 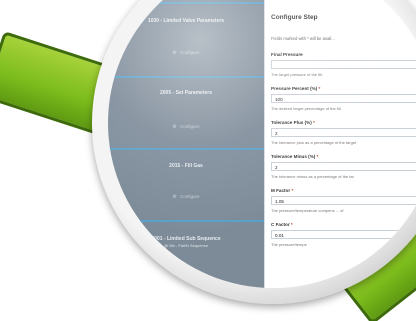 I want to click on field-label-tolerance-minus: Tolerance Minus (%) *, so click(x=295, y=156).